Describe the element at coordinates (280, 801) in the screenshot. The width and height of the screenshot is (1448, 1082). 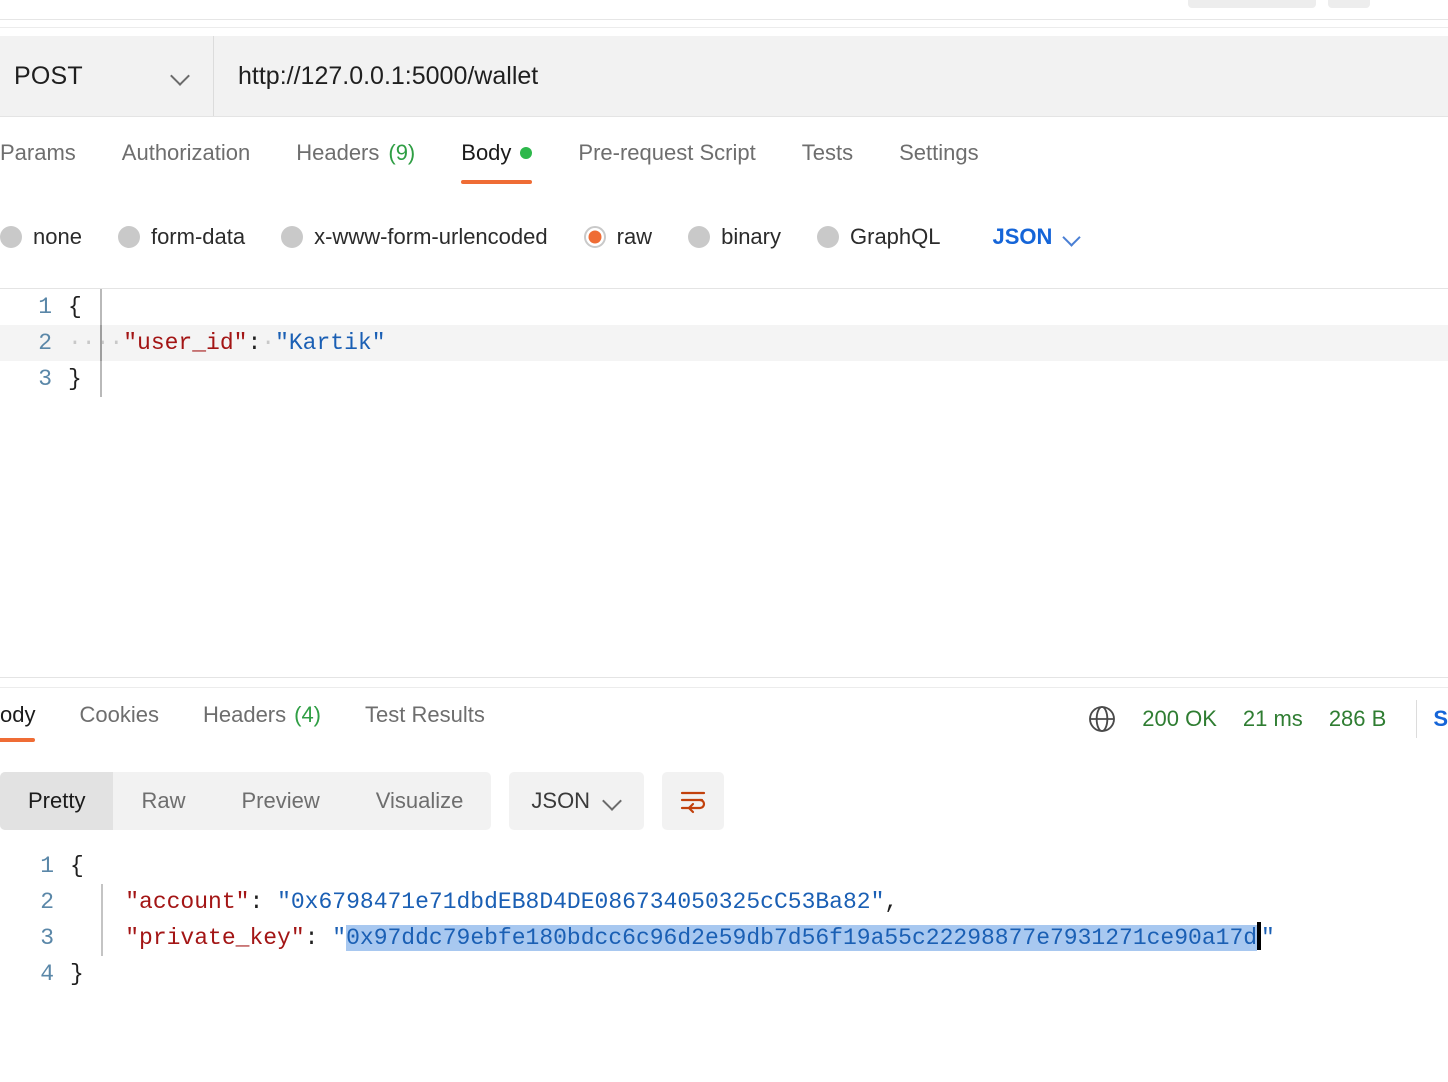
I see `view-mode-preview: Preview` at that location.